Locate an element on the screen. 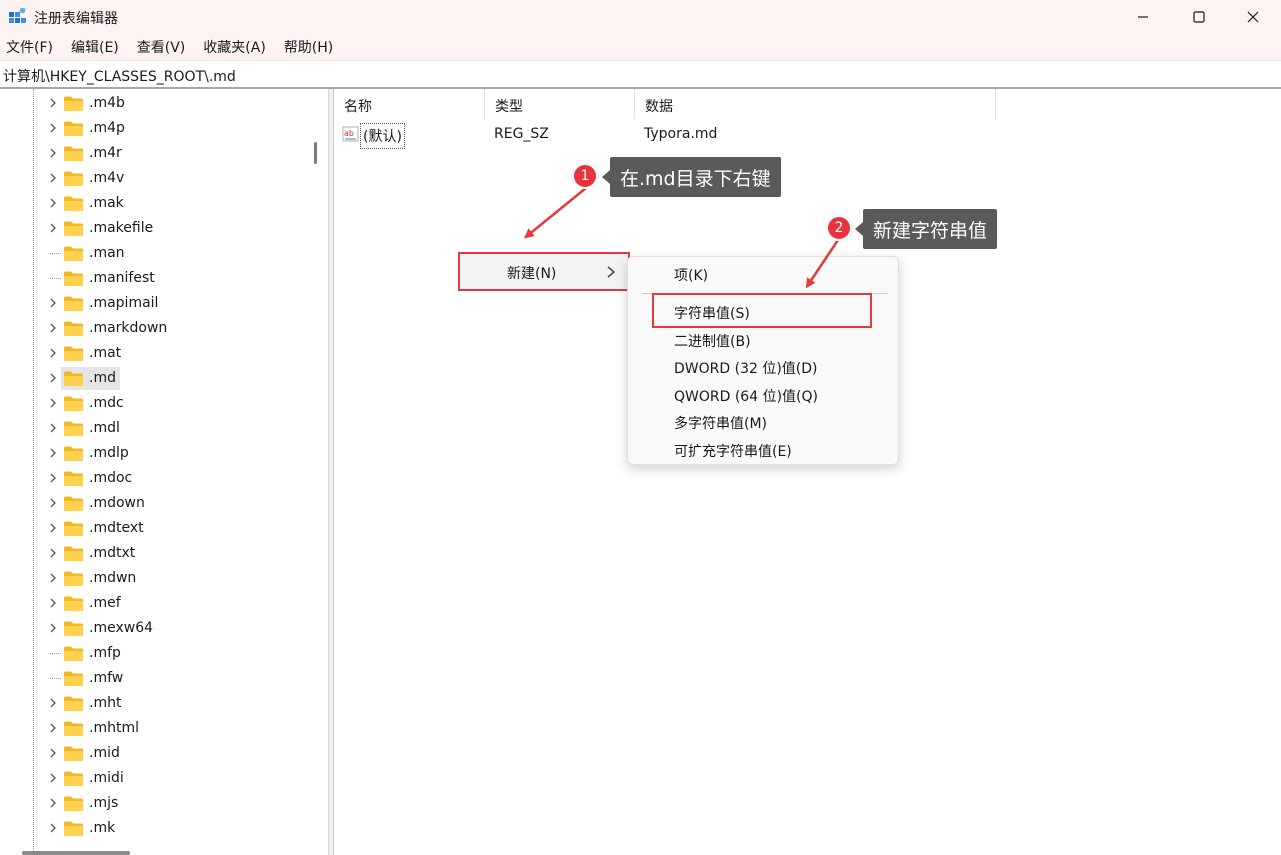 The height and width of the screenshot is (855, 1281). tree-item: .man is located at coordinates (153, 253).